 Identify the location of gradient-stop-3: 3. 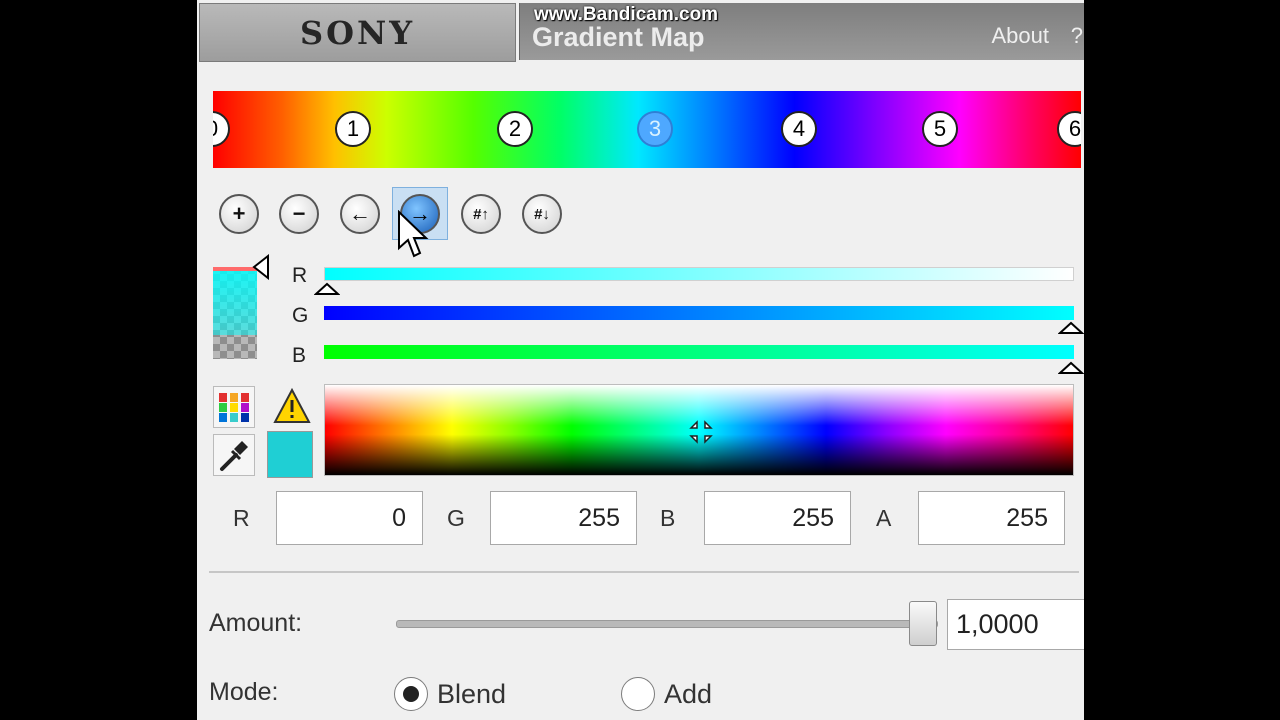
(655, 129).